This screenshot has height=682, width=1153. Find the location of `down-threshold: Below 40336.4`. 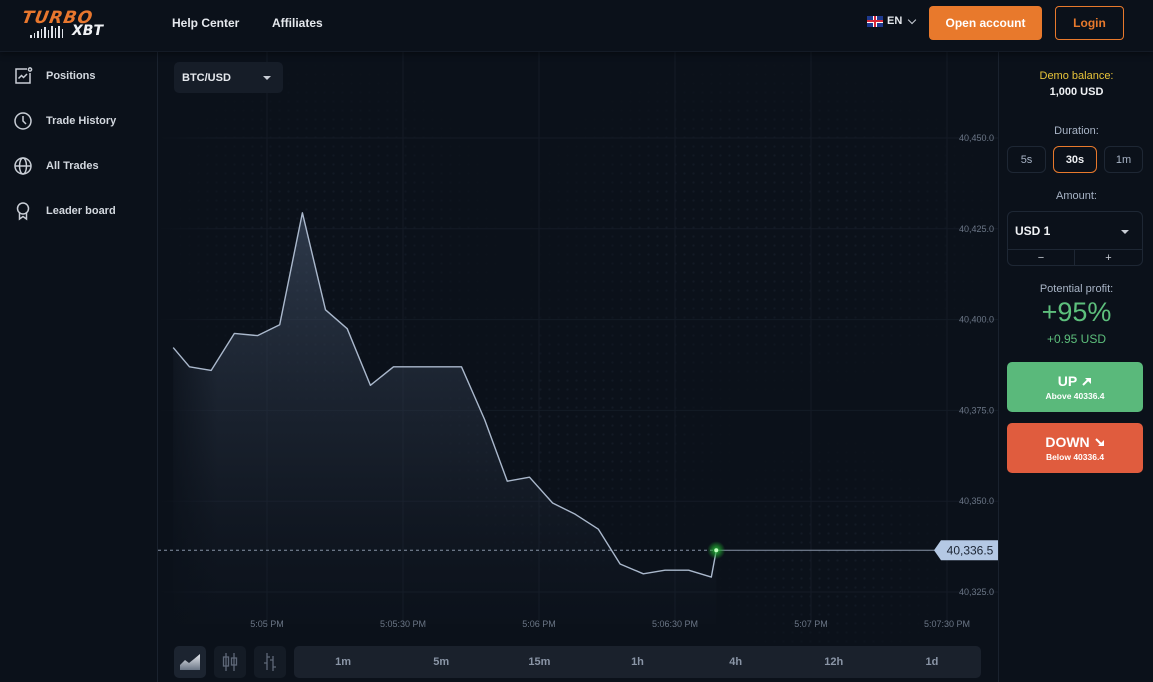

down-threshold: Below 40336.4 is located at coordinates (1075, 457).